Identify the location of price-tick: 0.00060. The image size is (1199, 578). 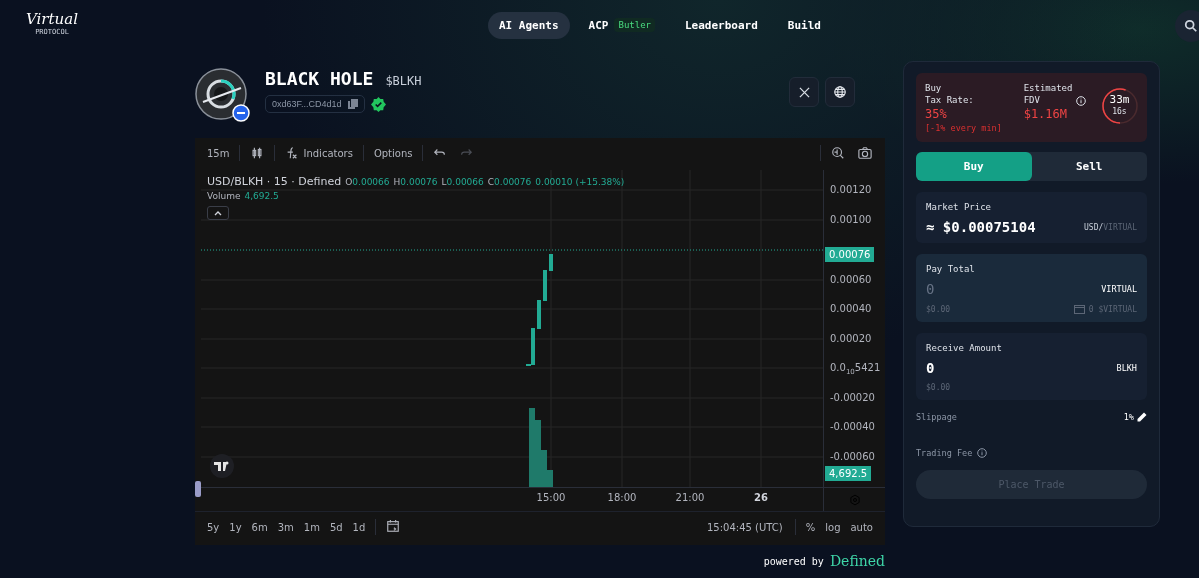
(851, 280).